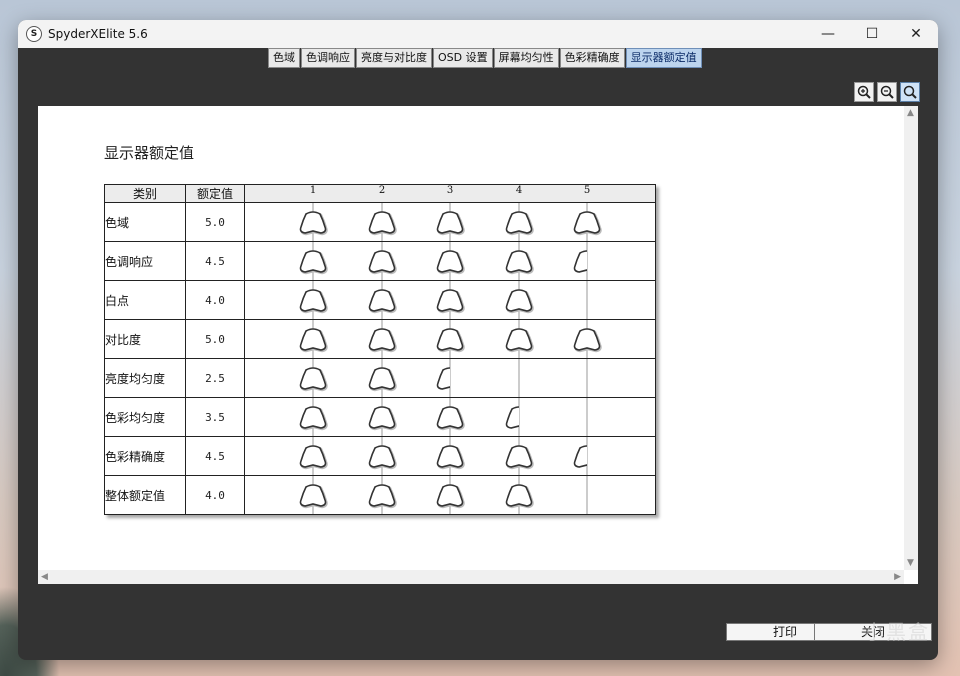  Describe the element at coordinates (145, 456) in the screenshot. I see `row-category: 色彩精确度` at that location.